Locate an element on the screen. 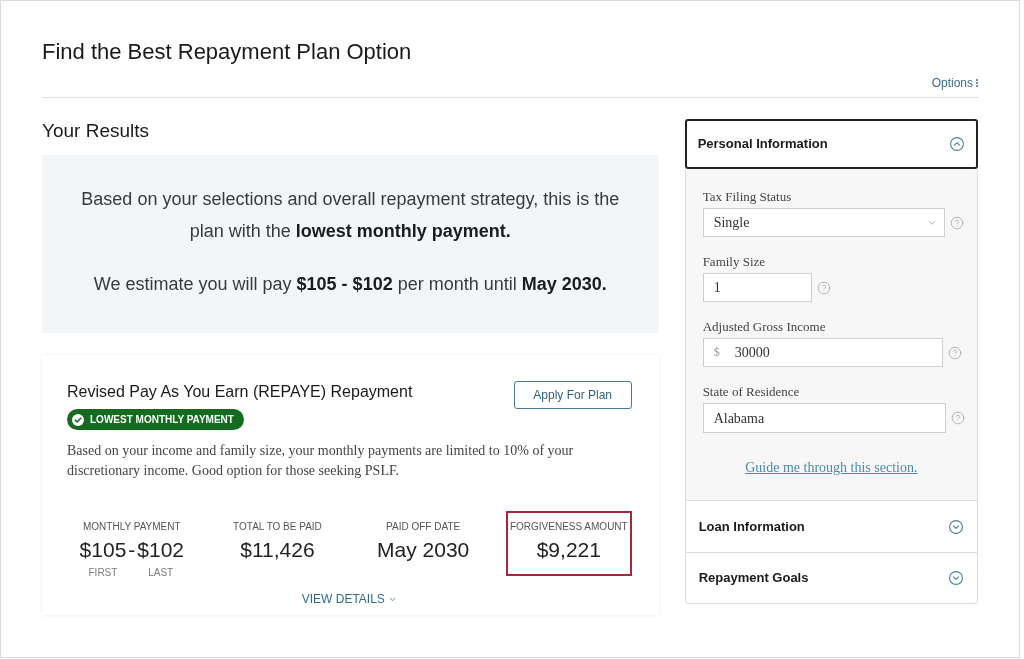  stat-caption: LAST is located at coordinates (161, 573).